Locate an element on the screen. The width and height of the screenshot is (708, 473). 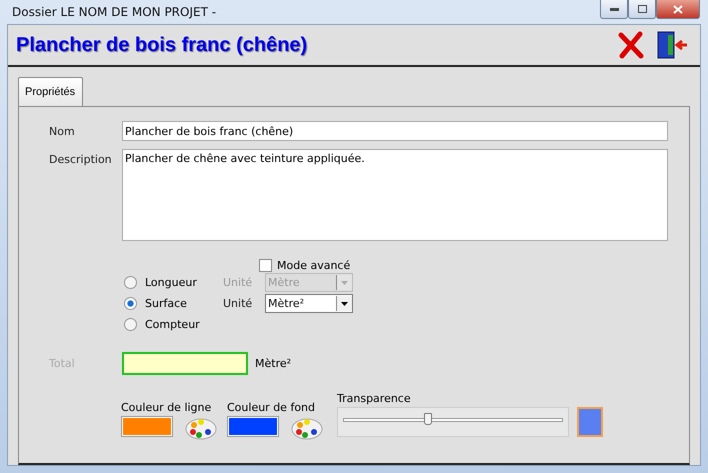
slider-label: Transparence is located at coordinates (374, 398).